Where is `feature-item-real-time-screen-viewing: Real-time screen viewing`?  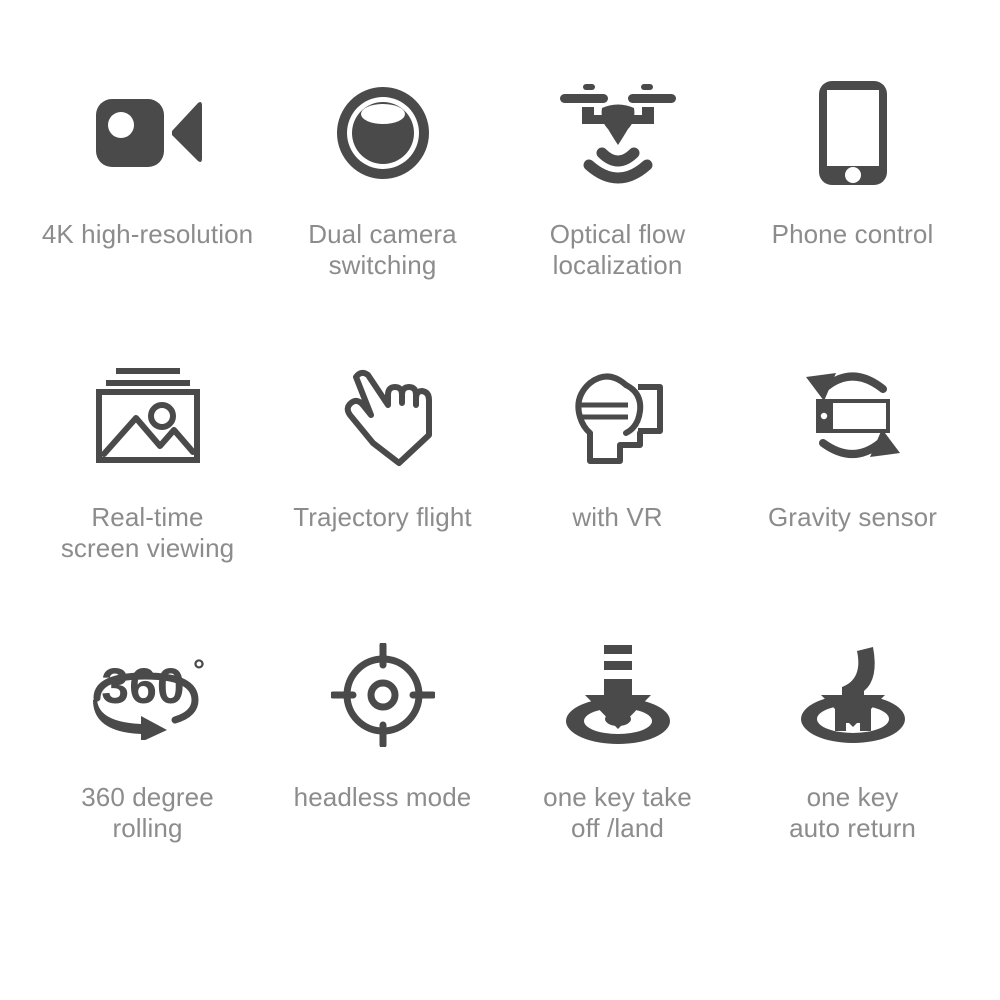
feature-item-real-time-screen-viewing: Real-time screen viewing is located at coordinates (147, 456).